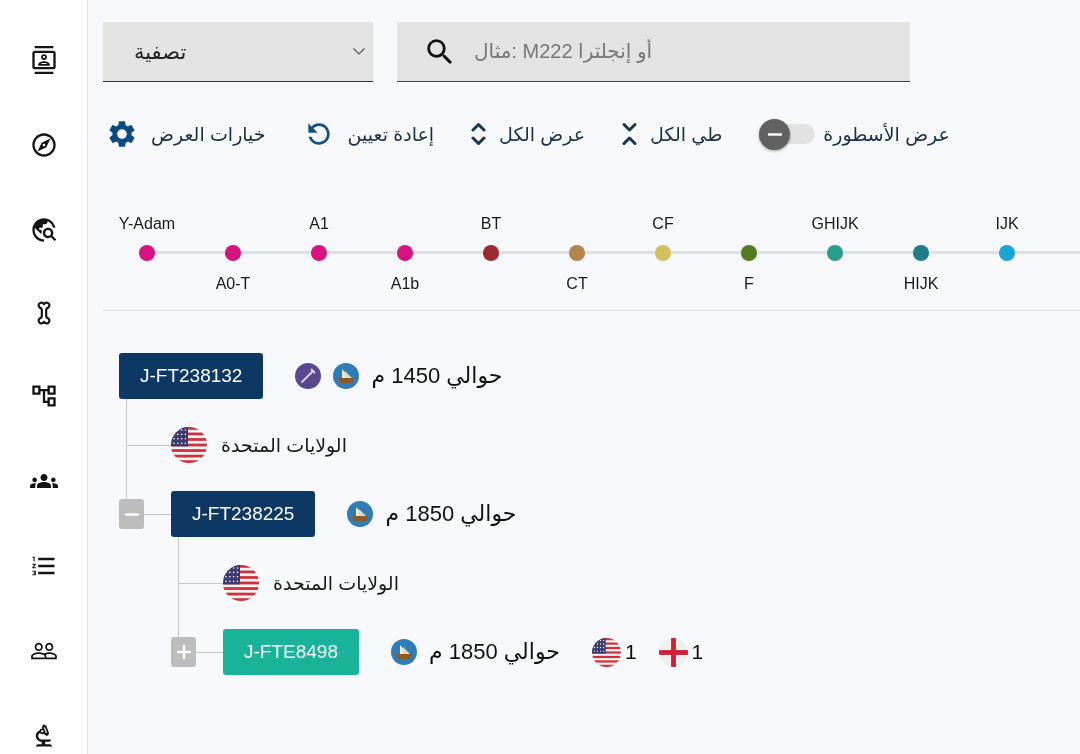 This screenshot has width=1080, height=754. What do you see at coordinates (405, 284) in the screenshot?
I see `timeline-label: A1b` at bounding box center [405, 284].